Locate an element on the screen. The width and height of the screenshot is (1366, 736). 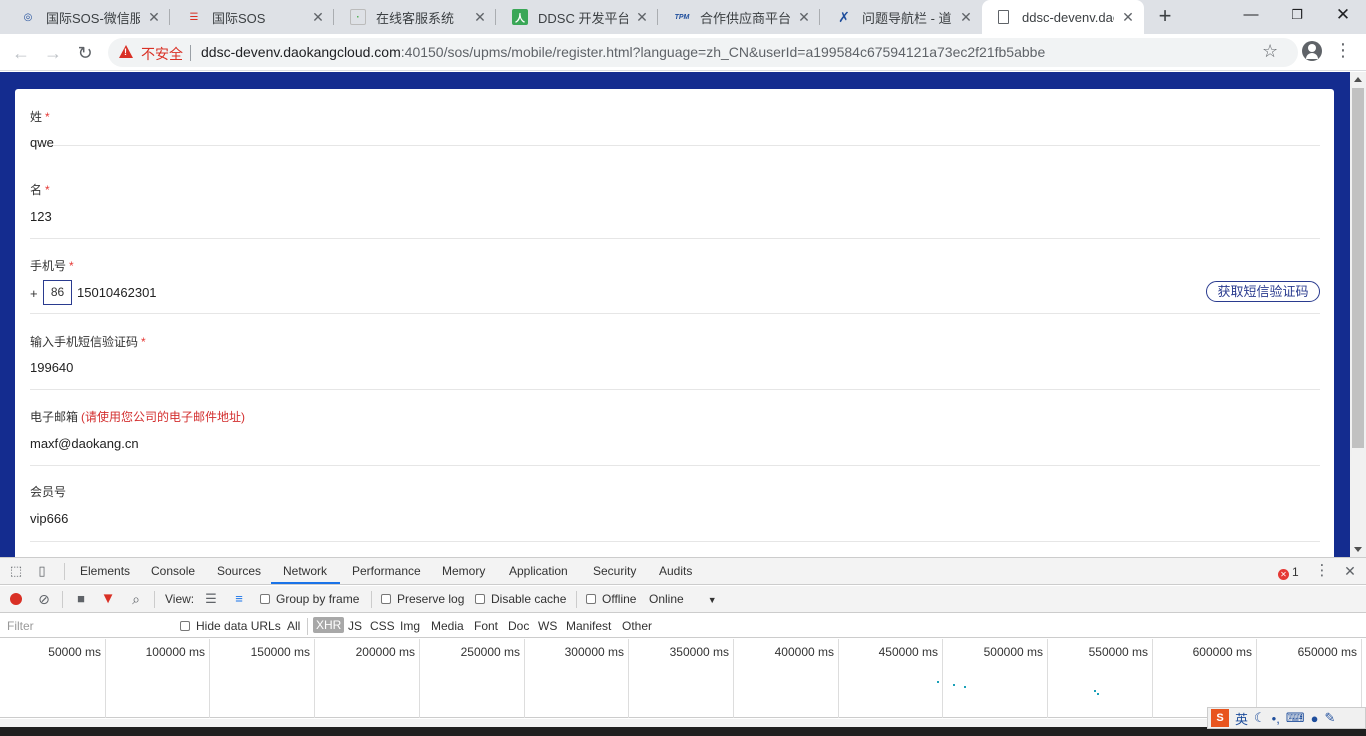
browser-tab: ◎ 国际SOS-微信服务 ✕ is located at coordinates (87, 17).